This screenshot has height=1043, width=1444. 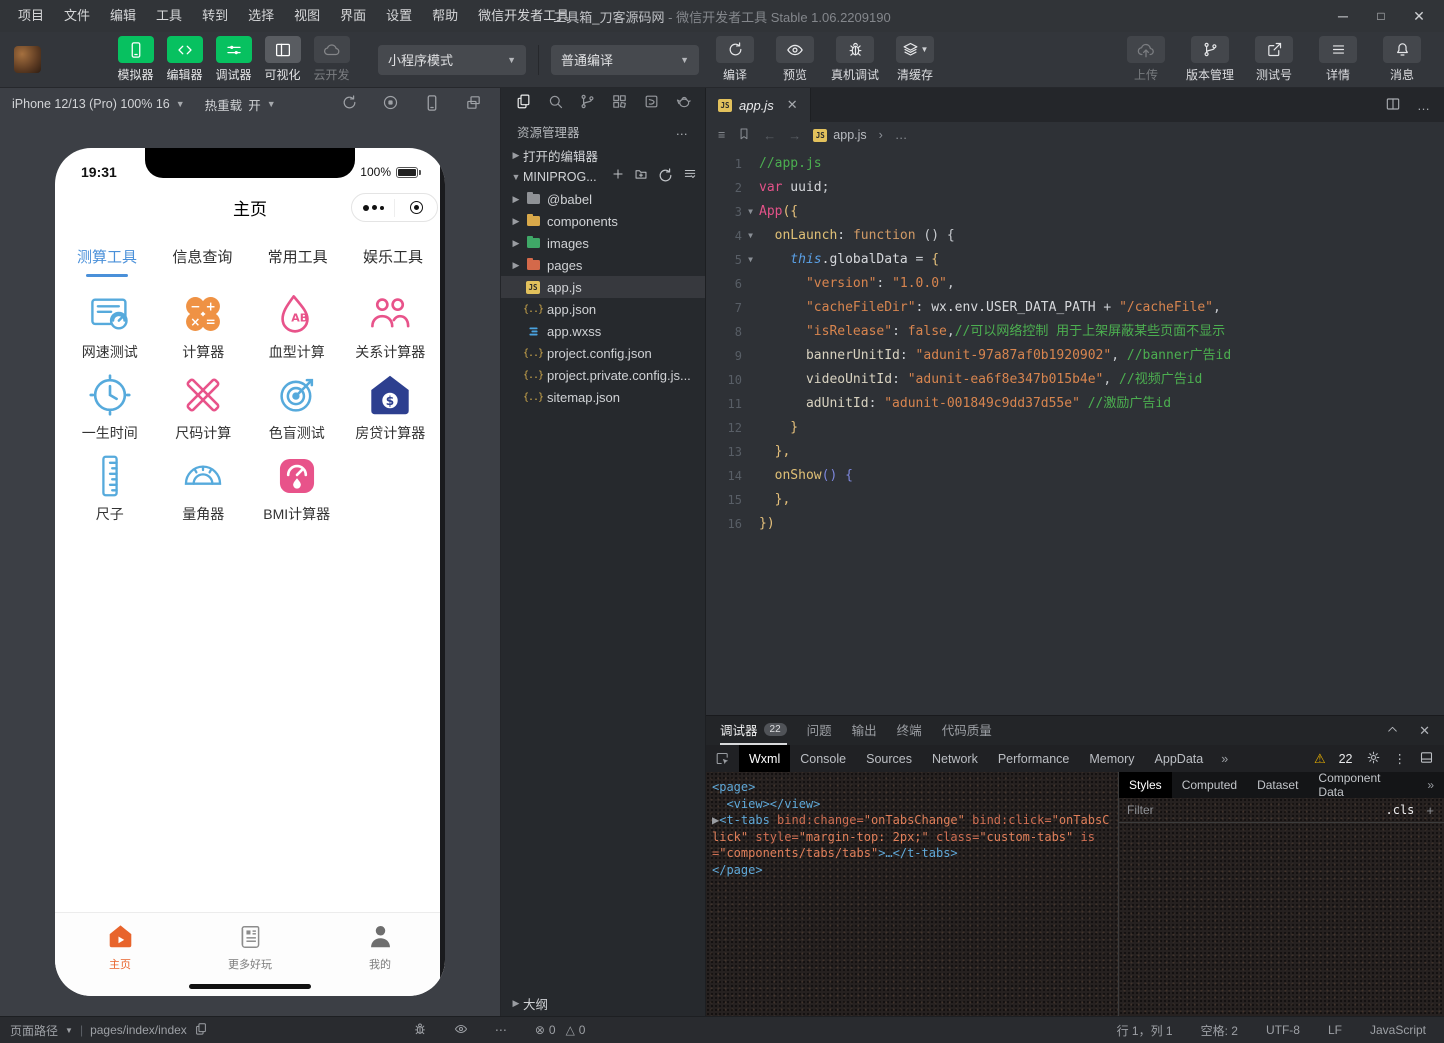 I want to click on debugger-tab: 问题, so click(x=819, y=730).